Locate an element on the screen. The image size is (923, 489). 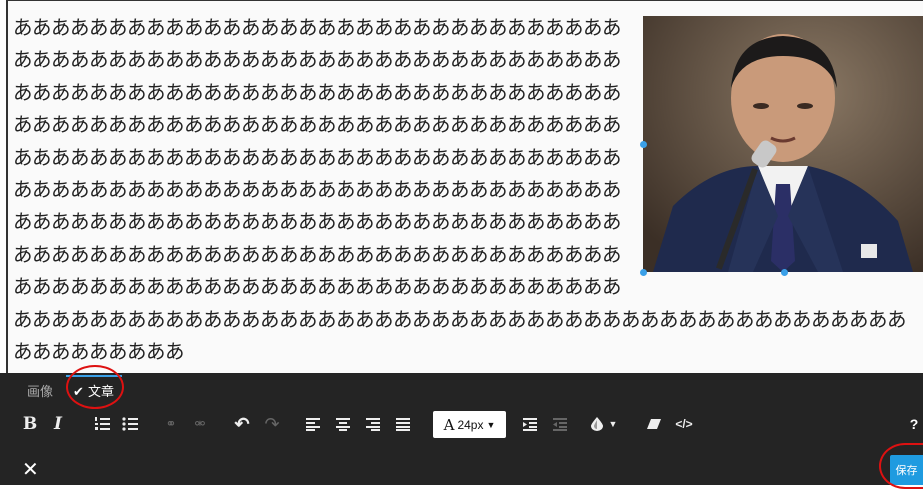
align-right-icon is located at coordinates (373, 424).